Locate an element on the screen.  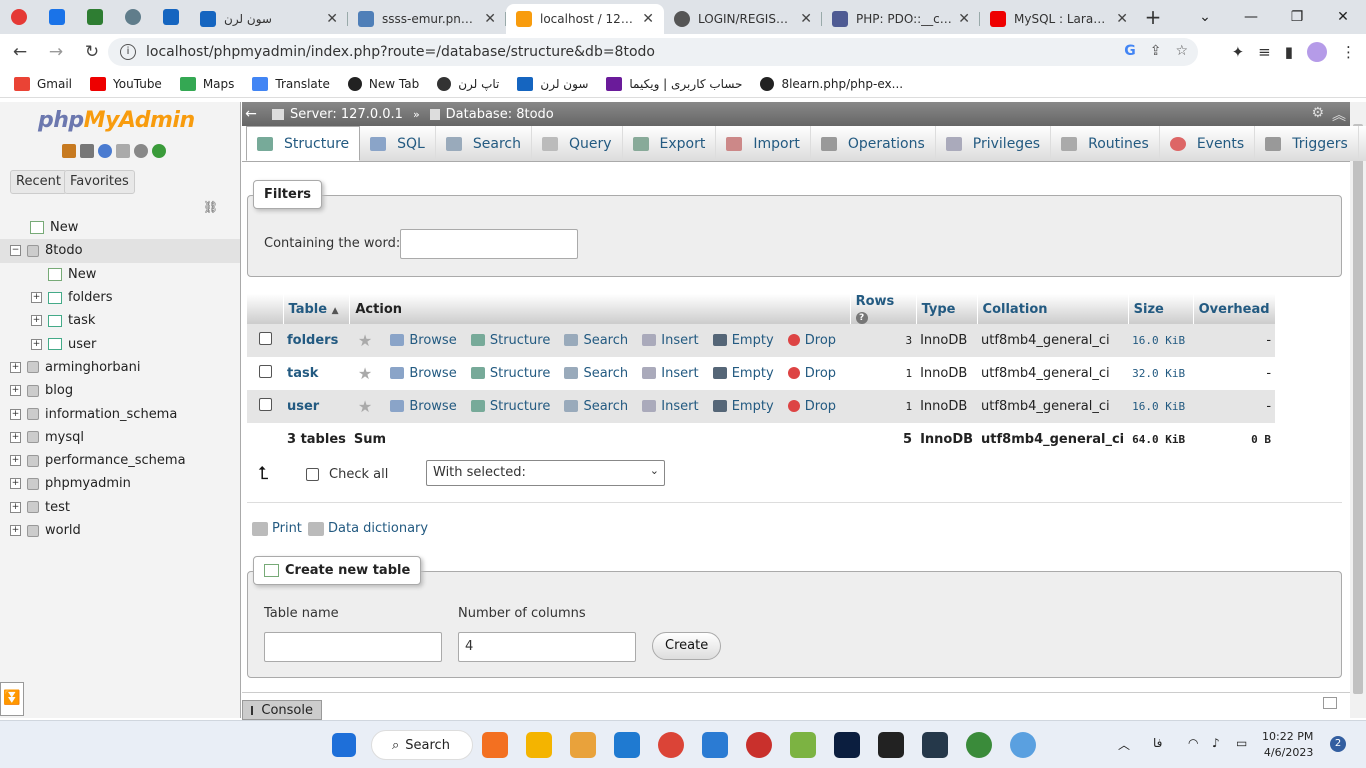
browser-tab: سون لرن ✕ is located at coordinates (269, 19).